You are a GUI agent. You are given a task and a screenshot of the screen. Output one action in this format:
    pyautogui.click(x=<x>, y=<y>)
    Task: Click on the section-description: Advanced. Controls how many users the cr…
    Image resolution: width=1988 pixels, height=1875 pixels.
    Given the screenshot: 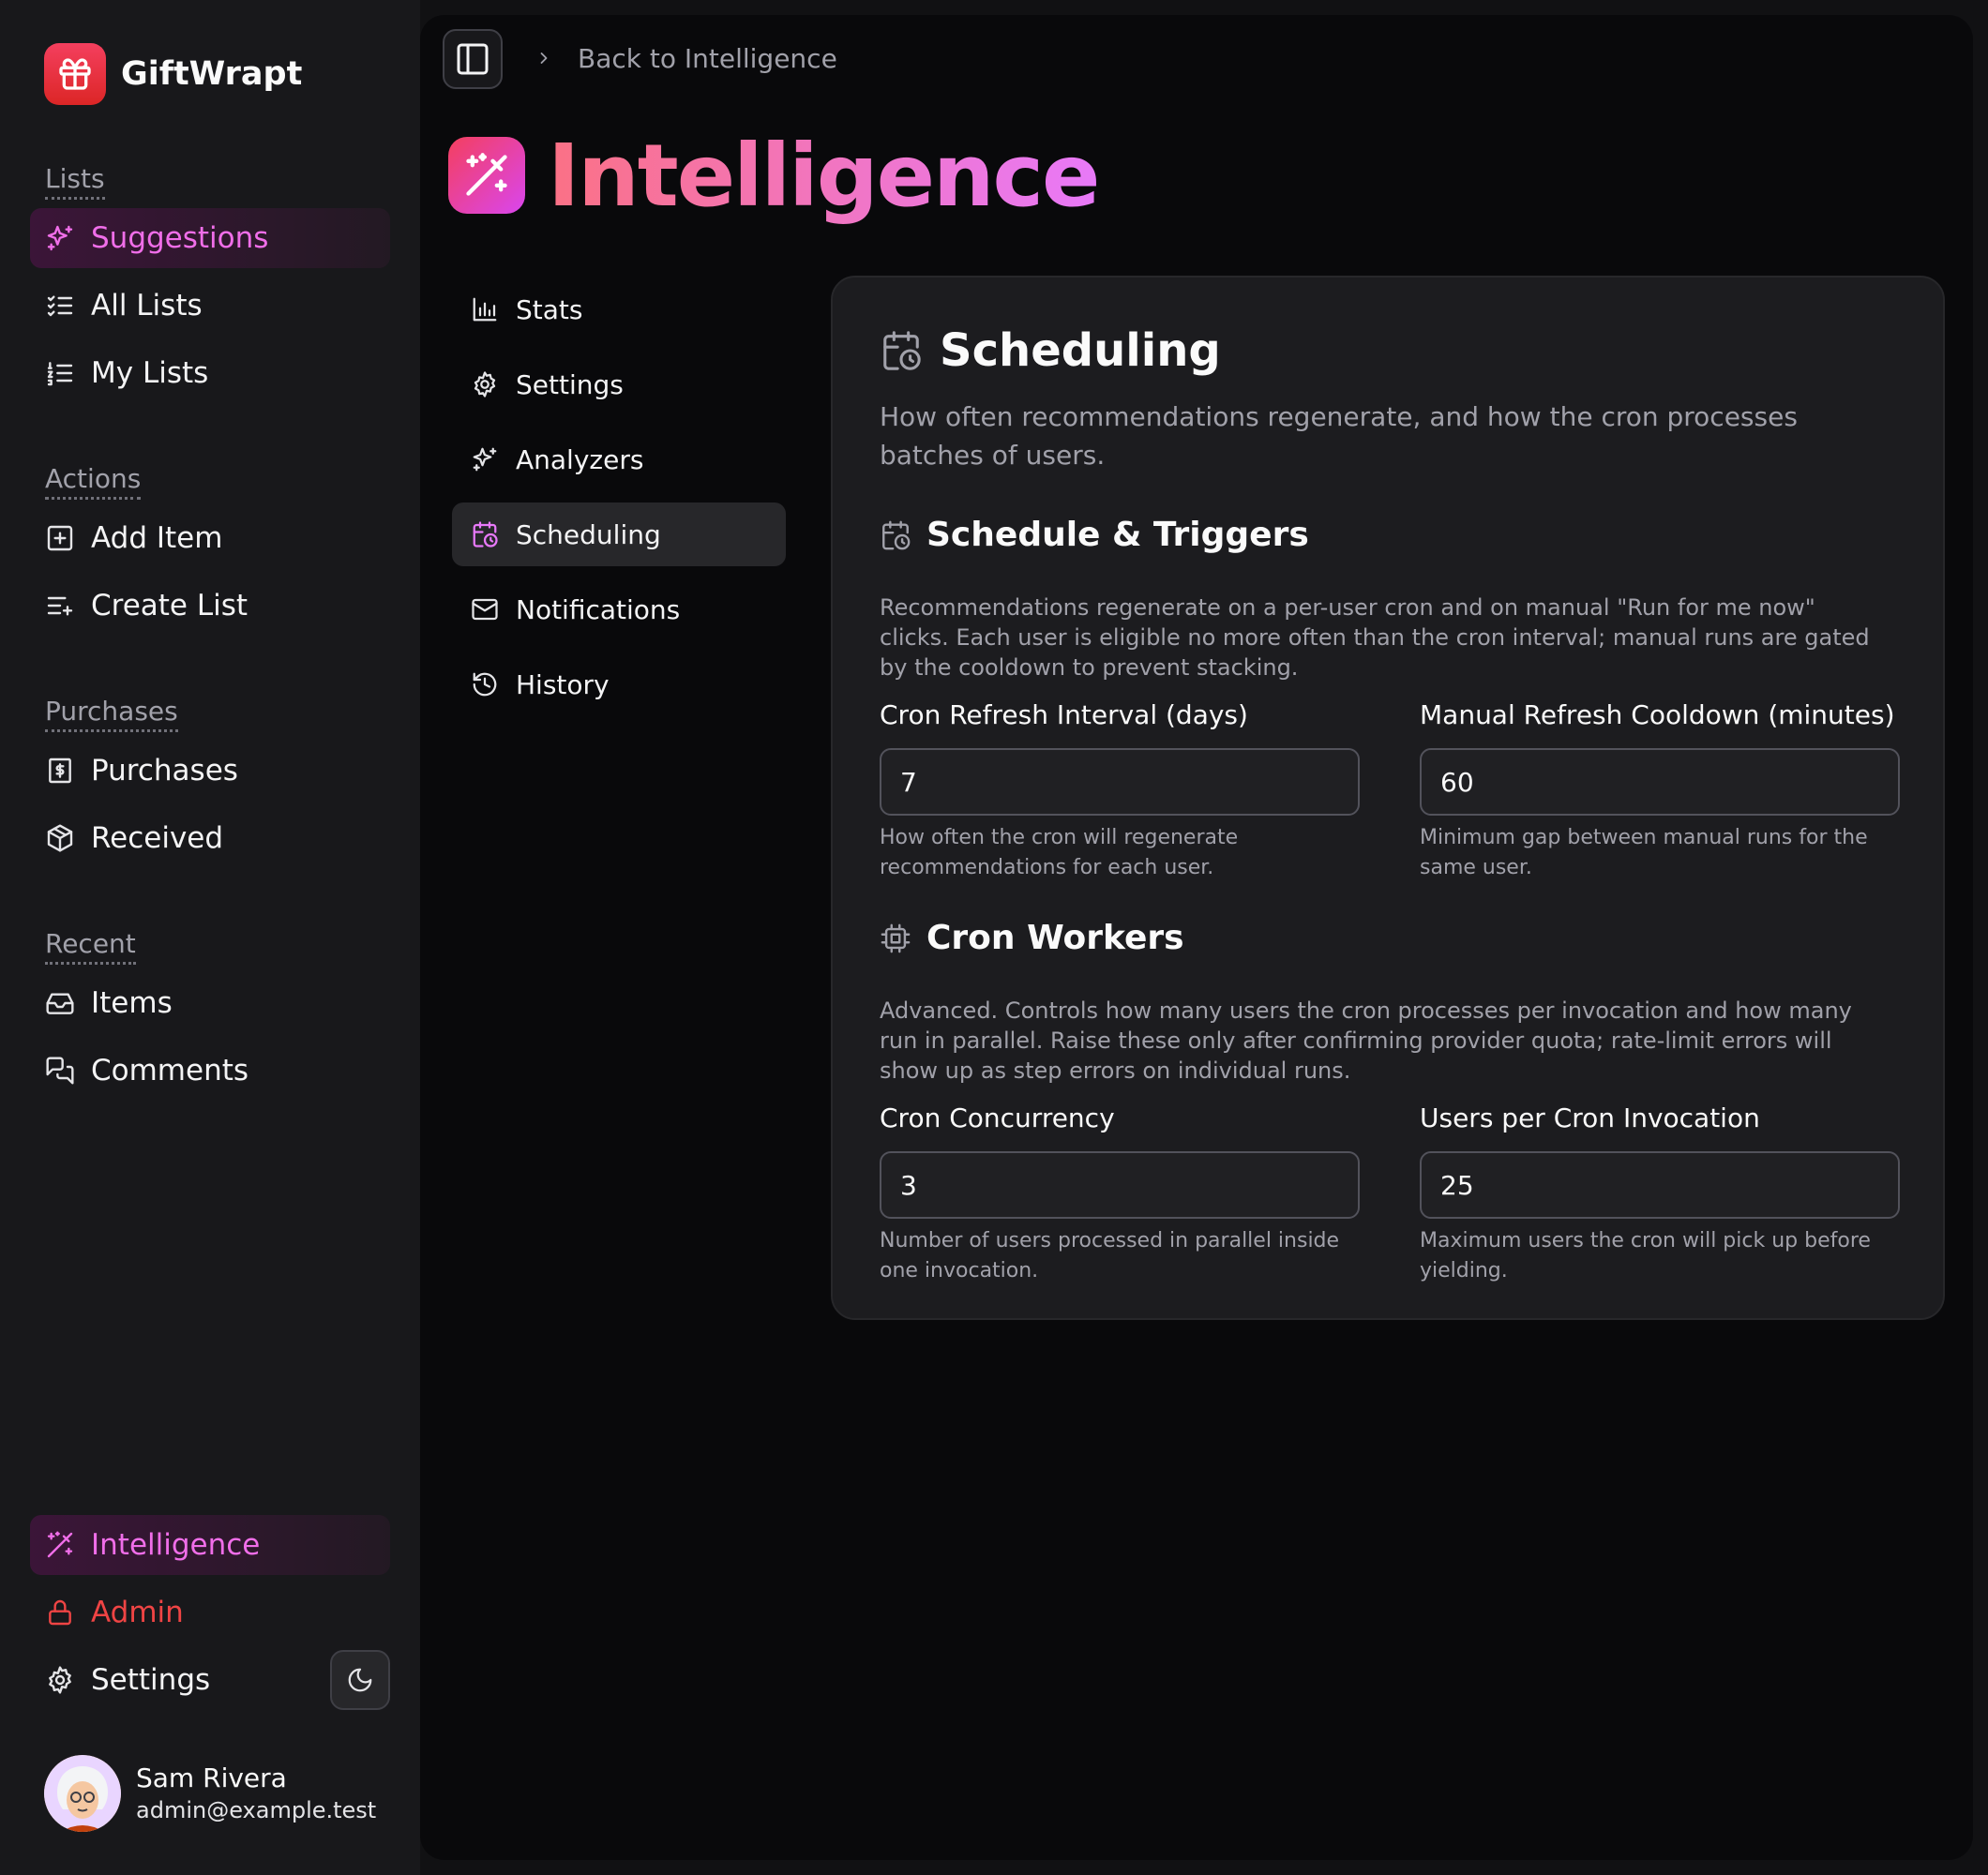 What is the action you would take?
    pyautogui.click(x=1366, y=1041)
    